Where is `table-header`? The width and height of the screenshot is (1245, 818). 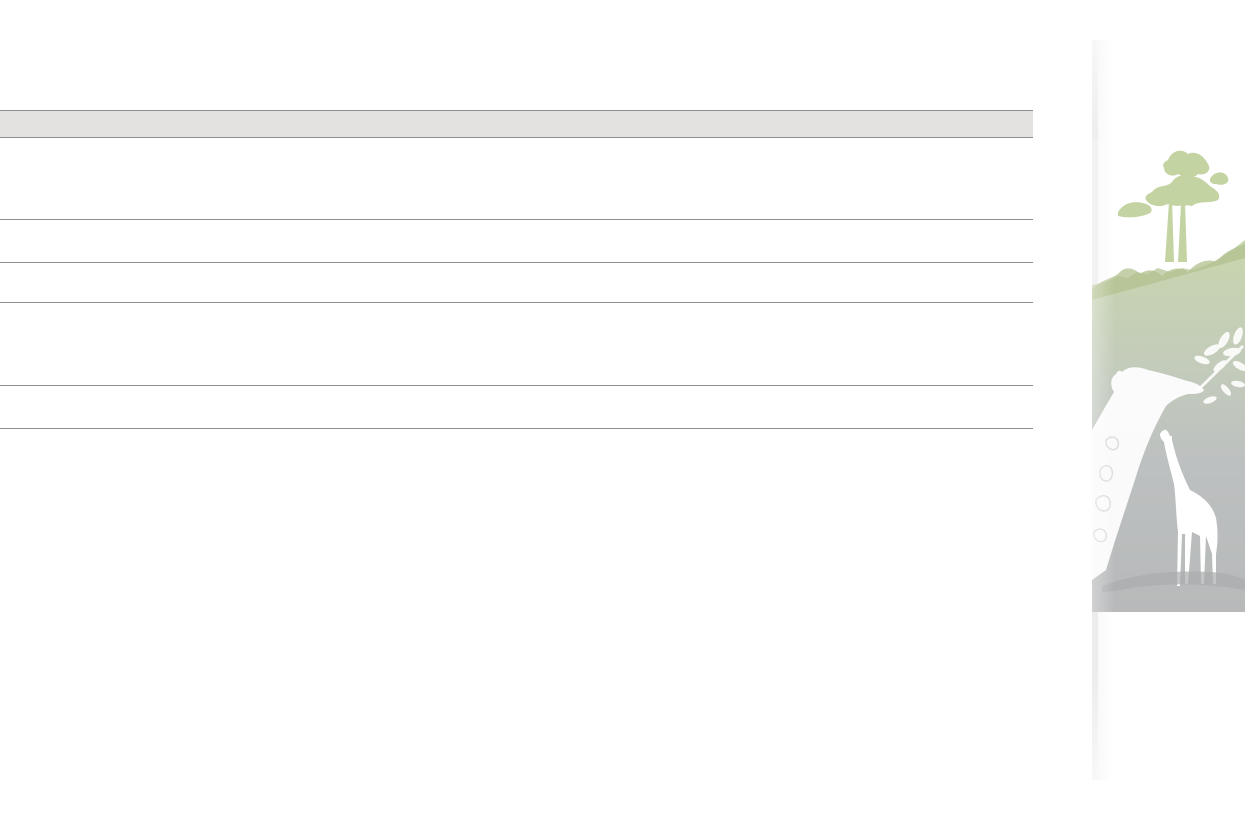
table-header is located at coordinates (516, 124).